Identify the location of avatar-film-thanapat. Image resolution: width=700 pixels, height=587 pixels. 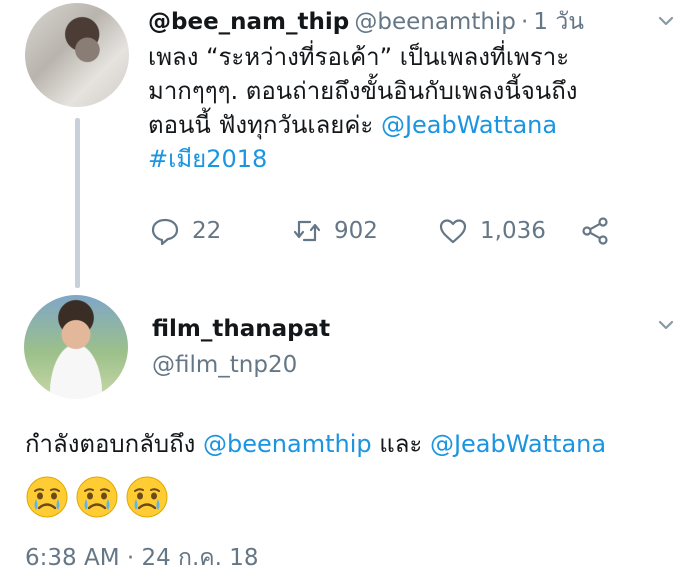
(76, 347).